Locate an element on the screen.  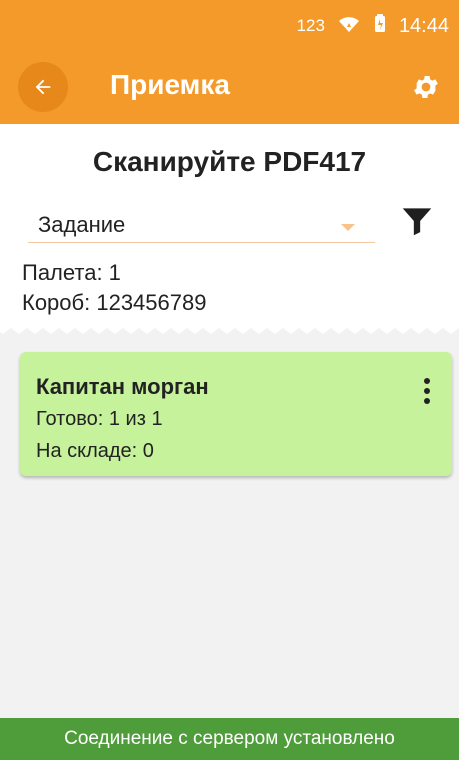
app-bar: Приемка is located at coordinates (229, 87).